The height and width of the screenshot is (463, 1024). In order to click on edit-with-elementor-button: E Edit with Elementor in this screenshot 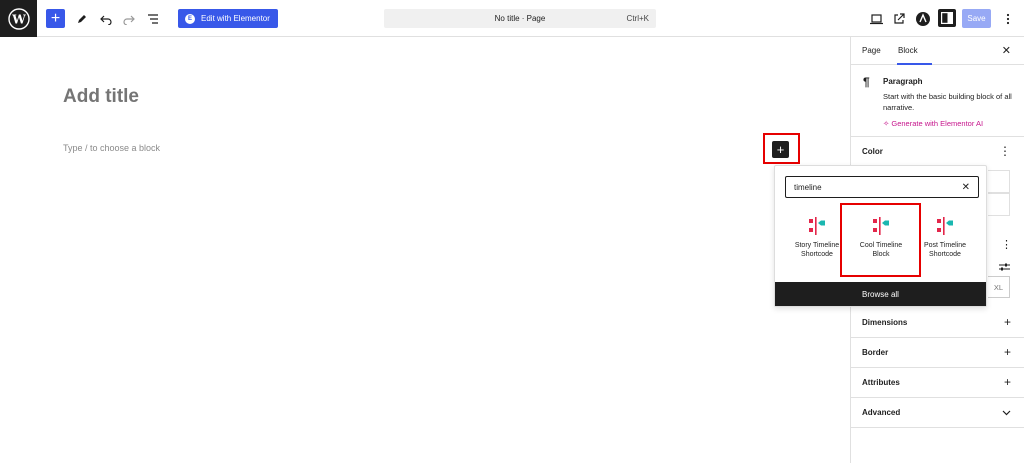, I will do `click(228, 18)`.